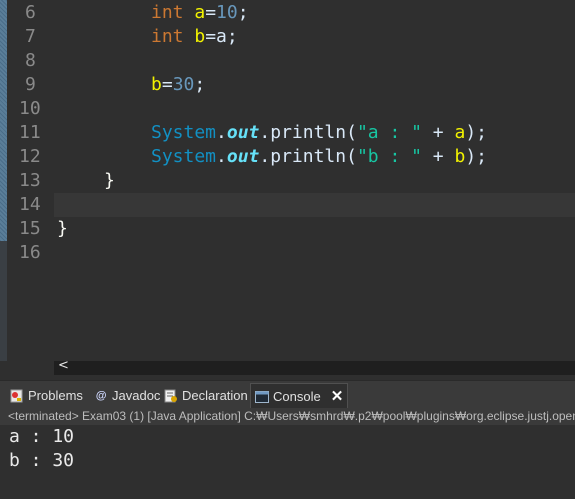 The width and height of the screenshot is (575, 499). What do you see at coordinates (30, 228) in the screenshot?
I see `line-number: 15` at bounding box center [30, 228].